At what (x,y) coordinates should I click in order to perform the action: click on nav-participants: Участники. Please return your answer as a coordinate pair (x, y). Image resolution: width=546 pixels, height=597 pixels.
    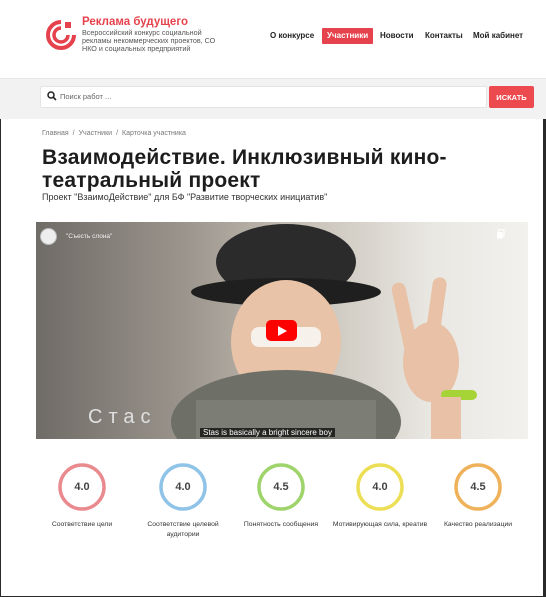
    Looking at the image, I should click on (348, 36).